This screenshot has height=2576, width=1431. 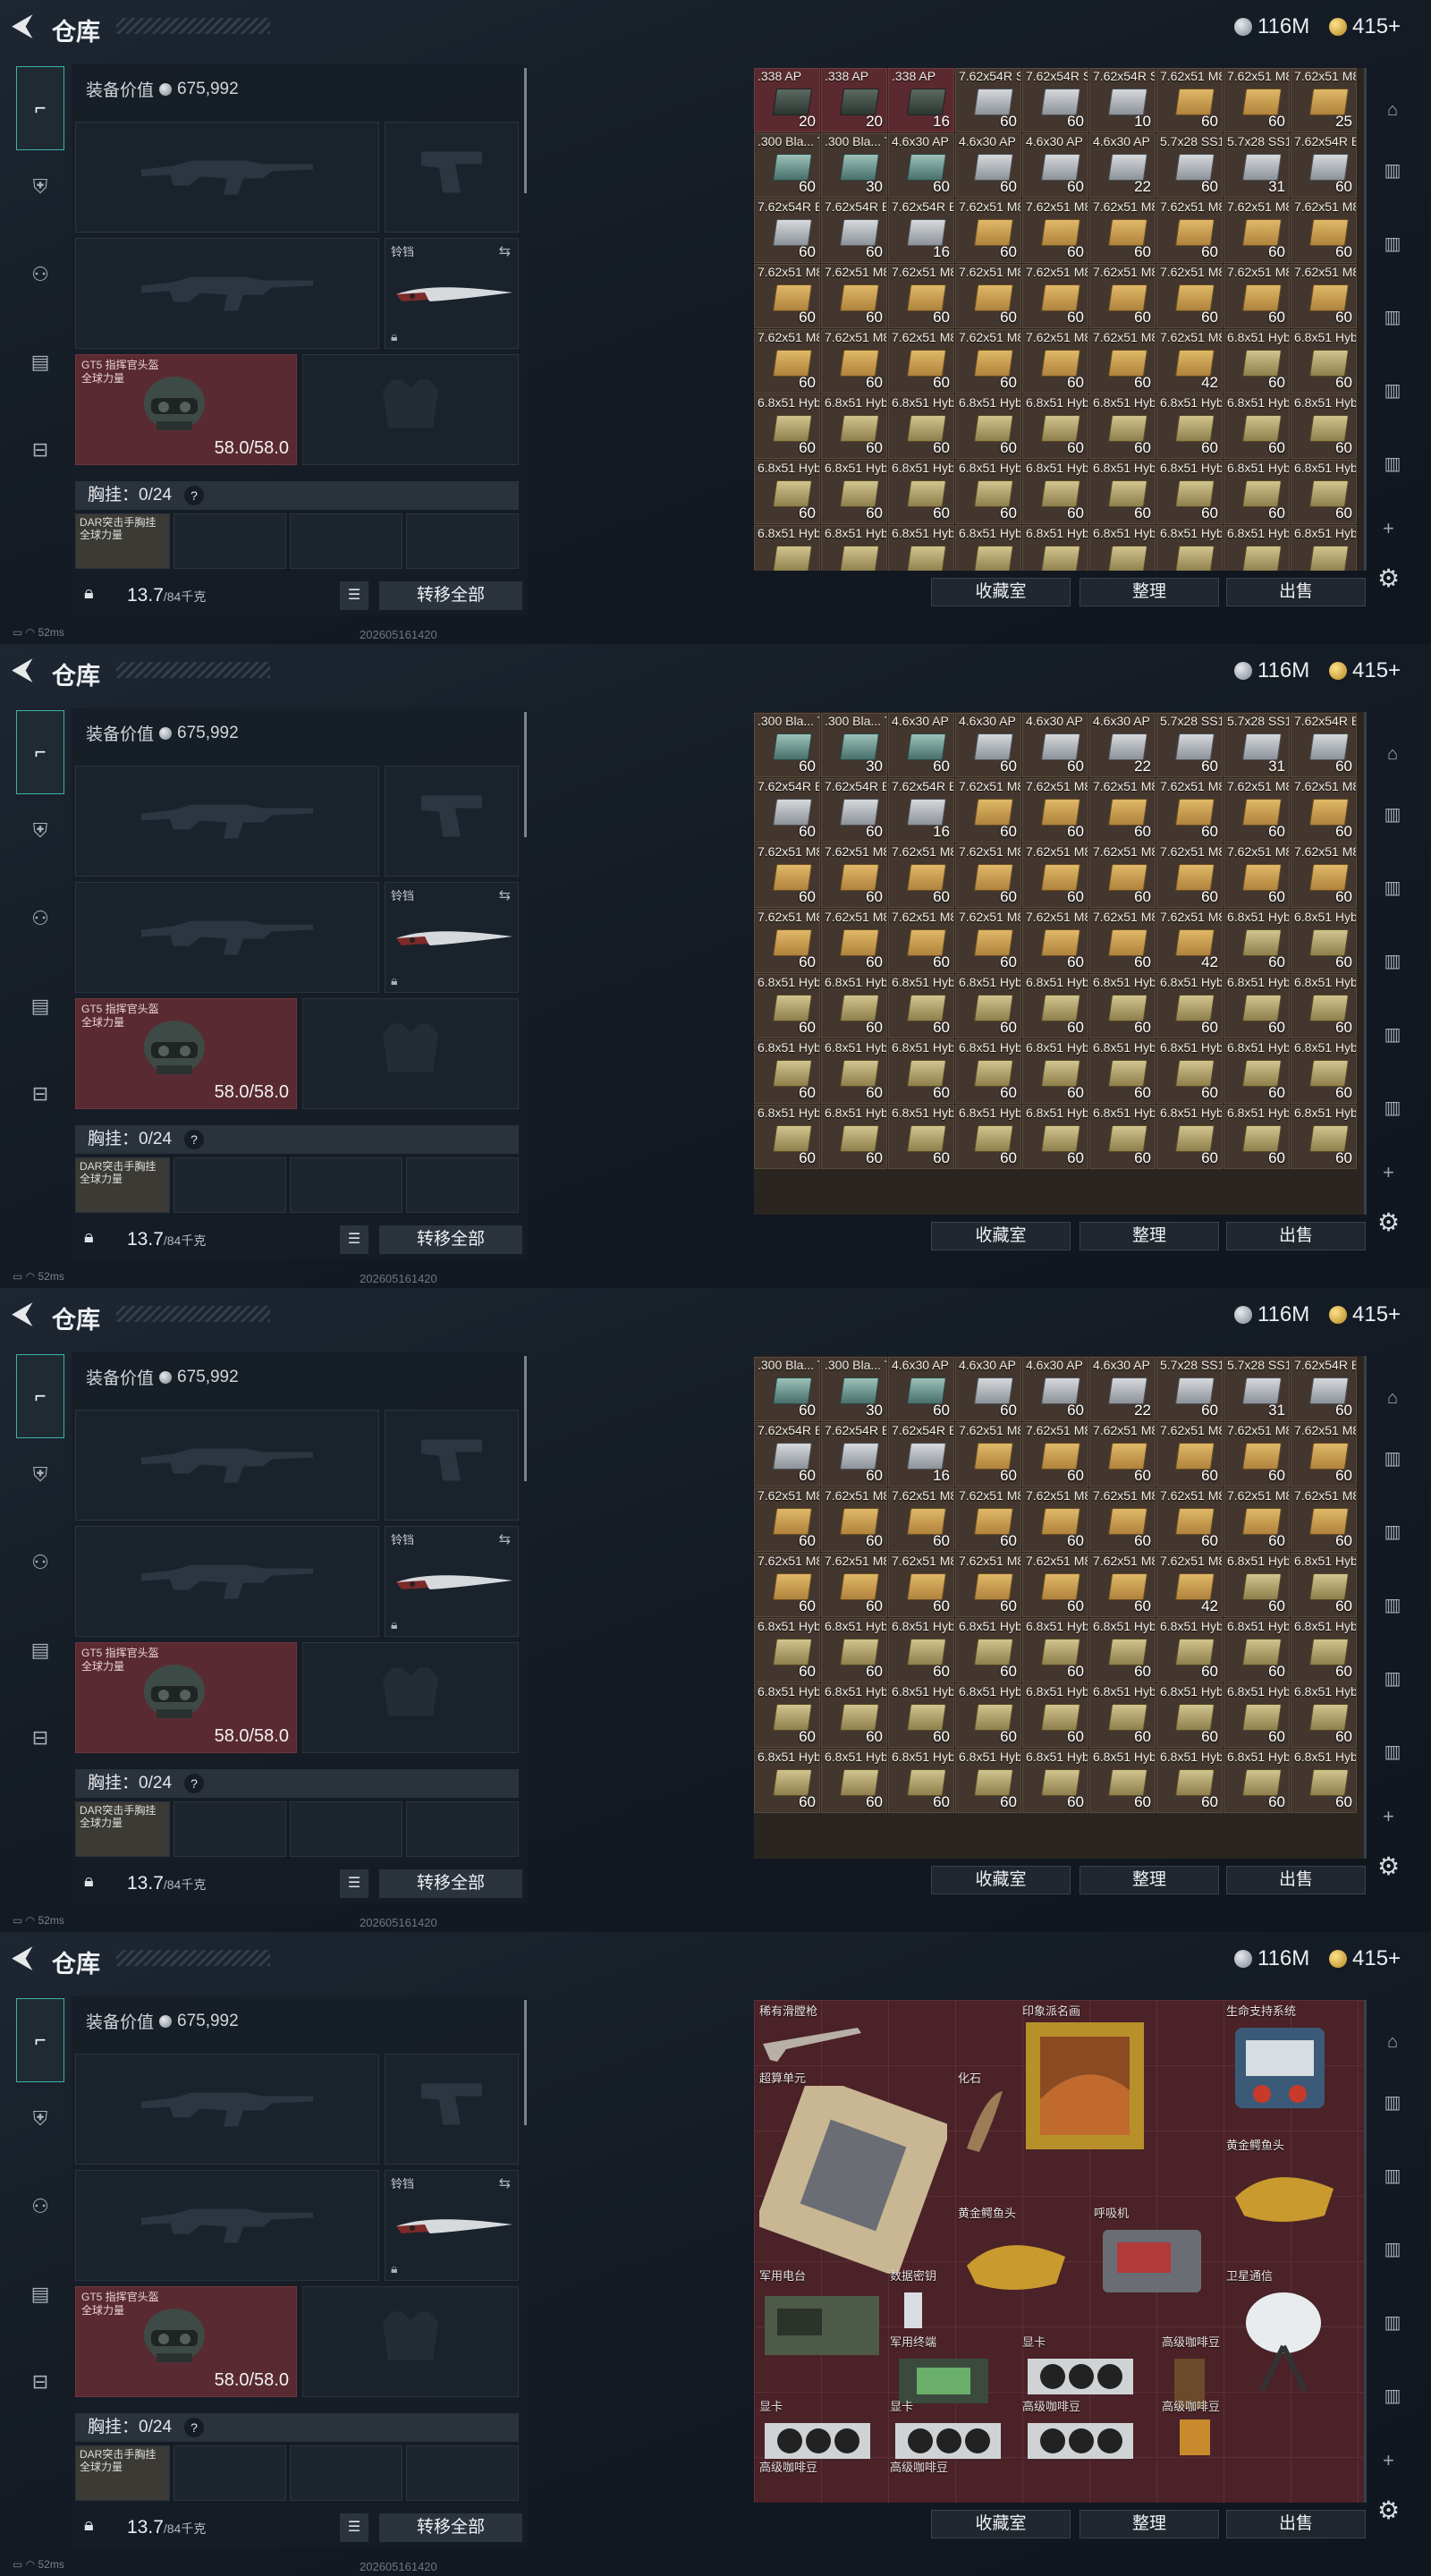 I want to click on sort-button: 整理, so click(x=1150, y=2524).